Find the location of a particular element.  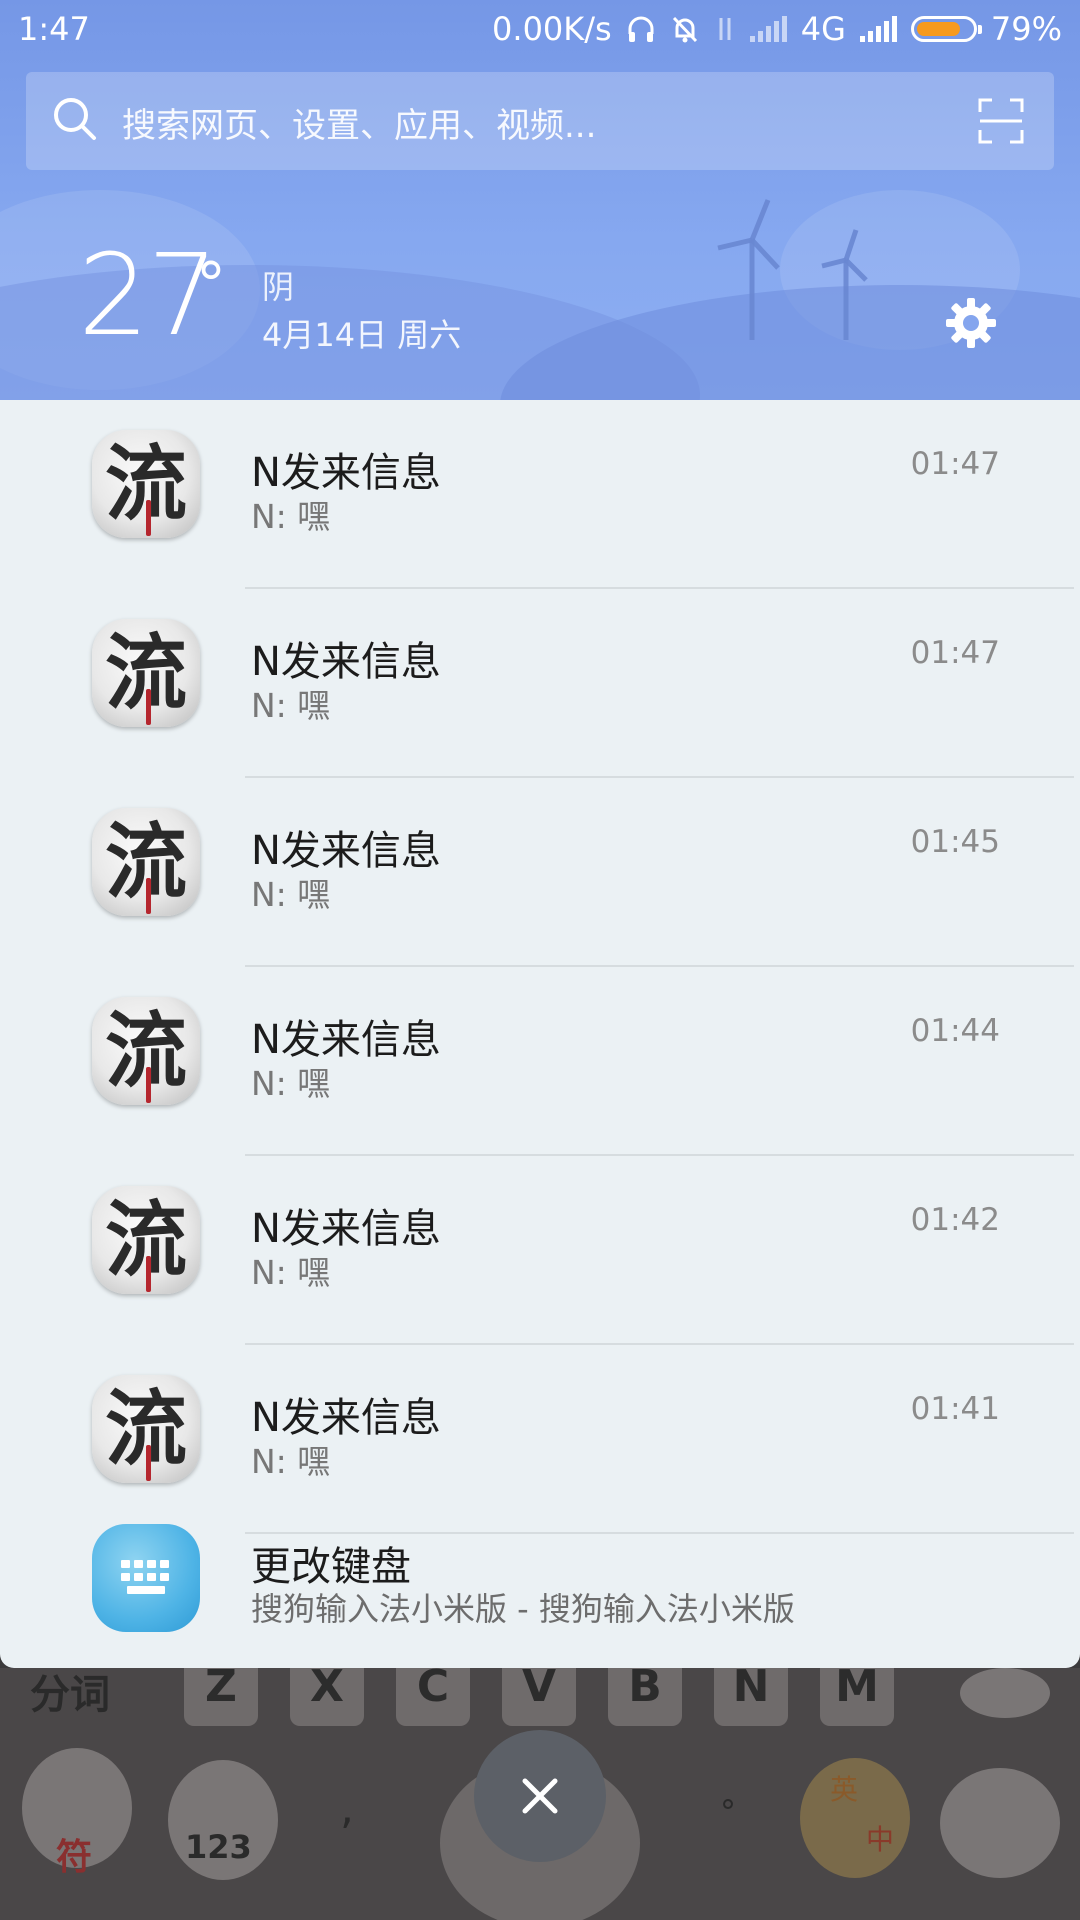

close-icon is located at coordinates (540, 1796).